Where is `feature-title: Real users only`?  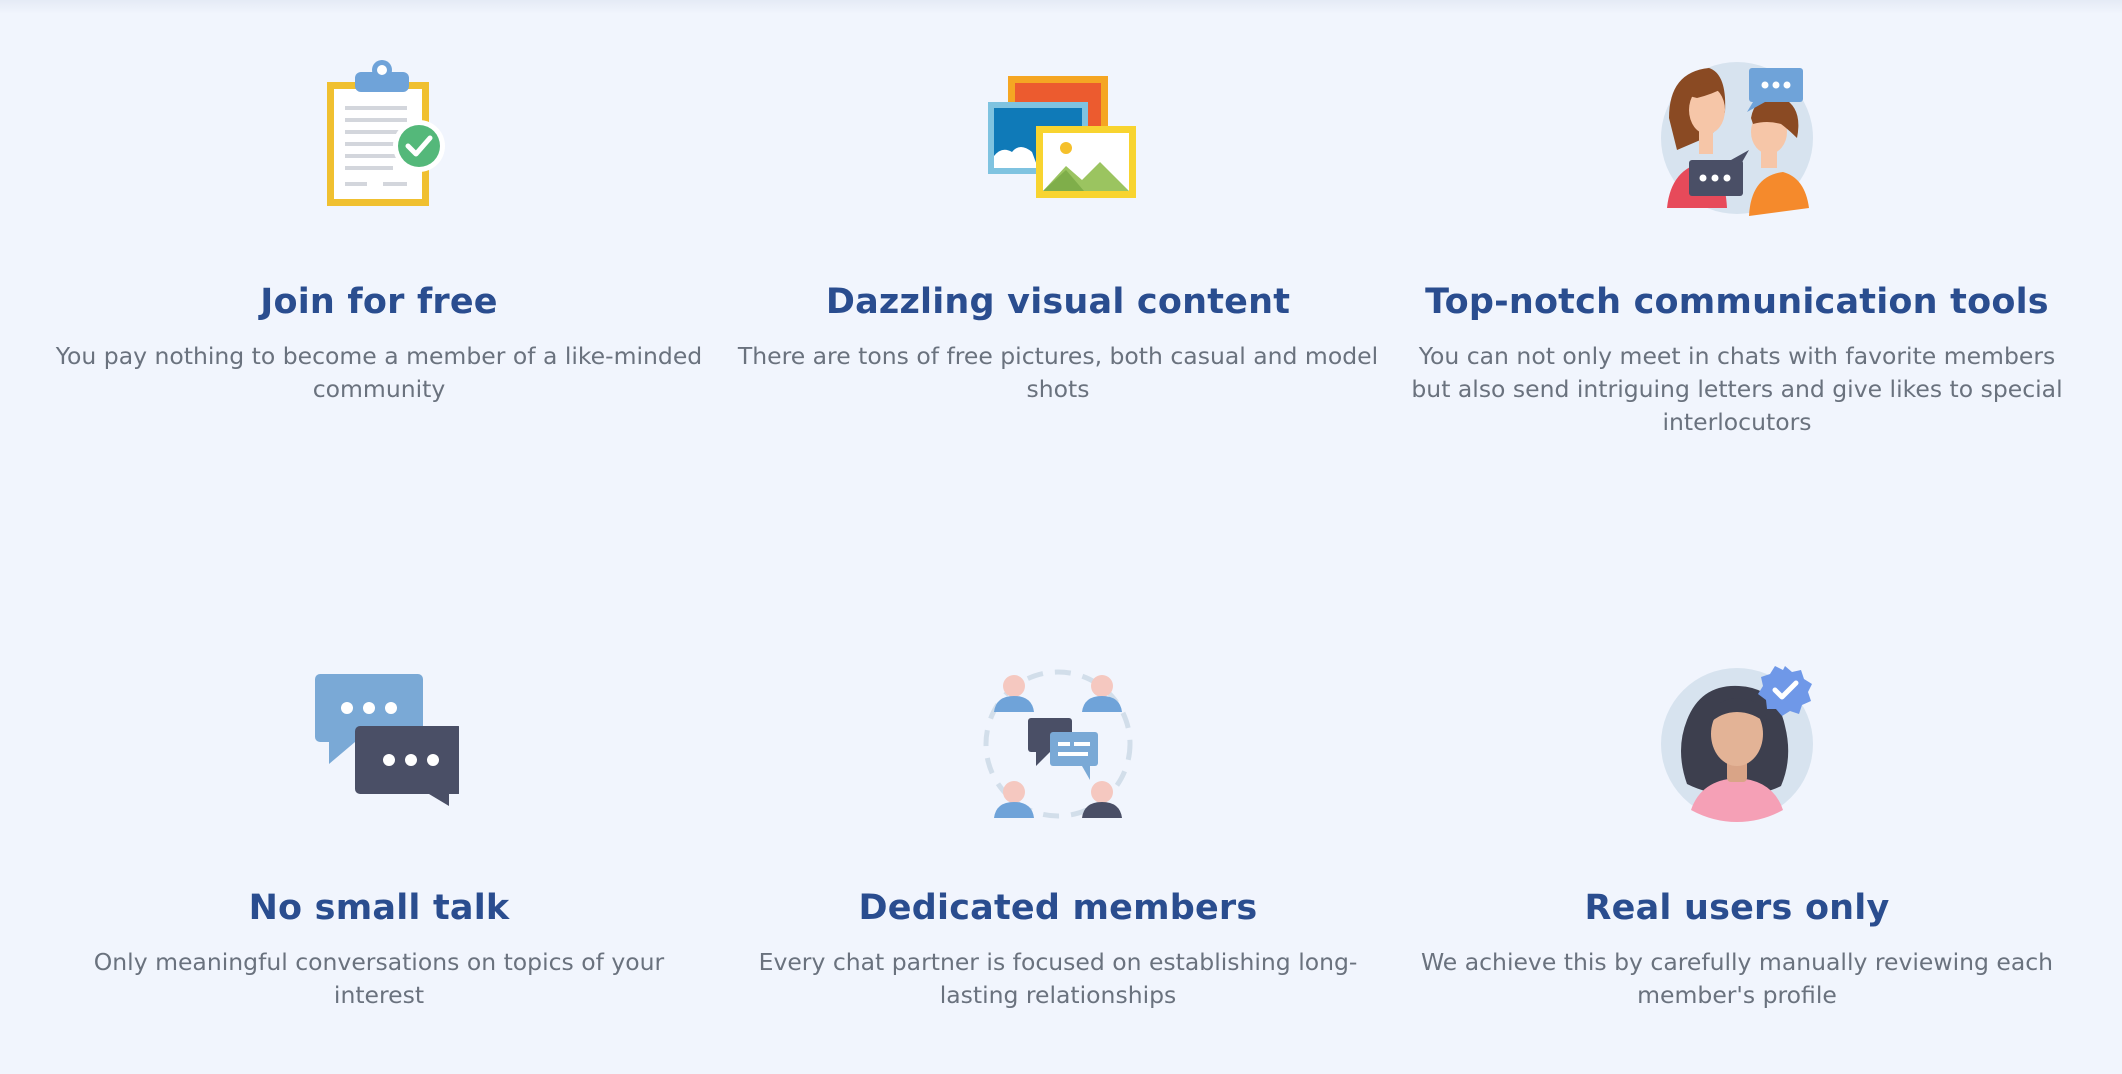 feature-title: Real users only is located at coordinates (1737, 908).